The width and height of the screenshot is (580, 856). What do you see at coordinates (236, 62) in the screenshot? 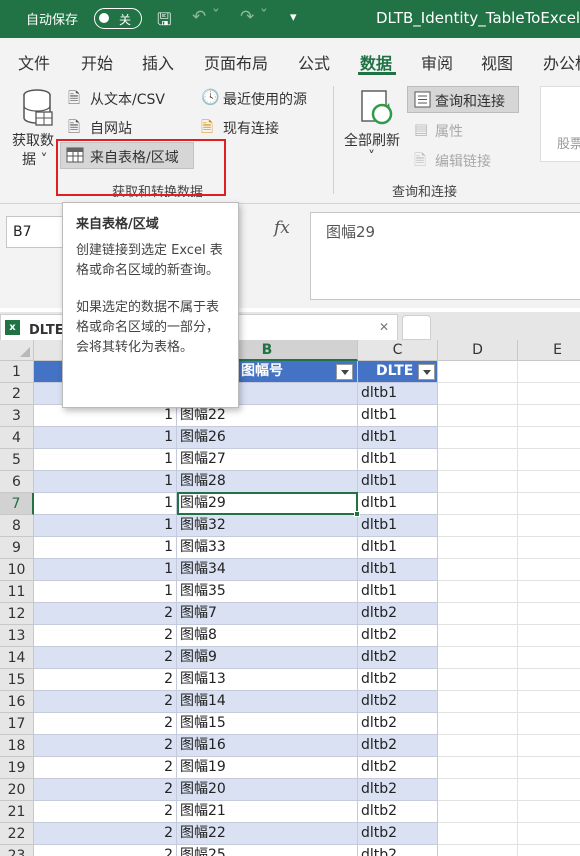
I see `tab-page-layout: 页面布局` at bounding box center [236, 62].